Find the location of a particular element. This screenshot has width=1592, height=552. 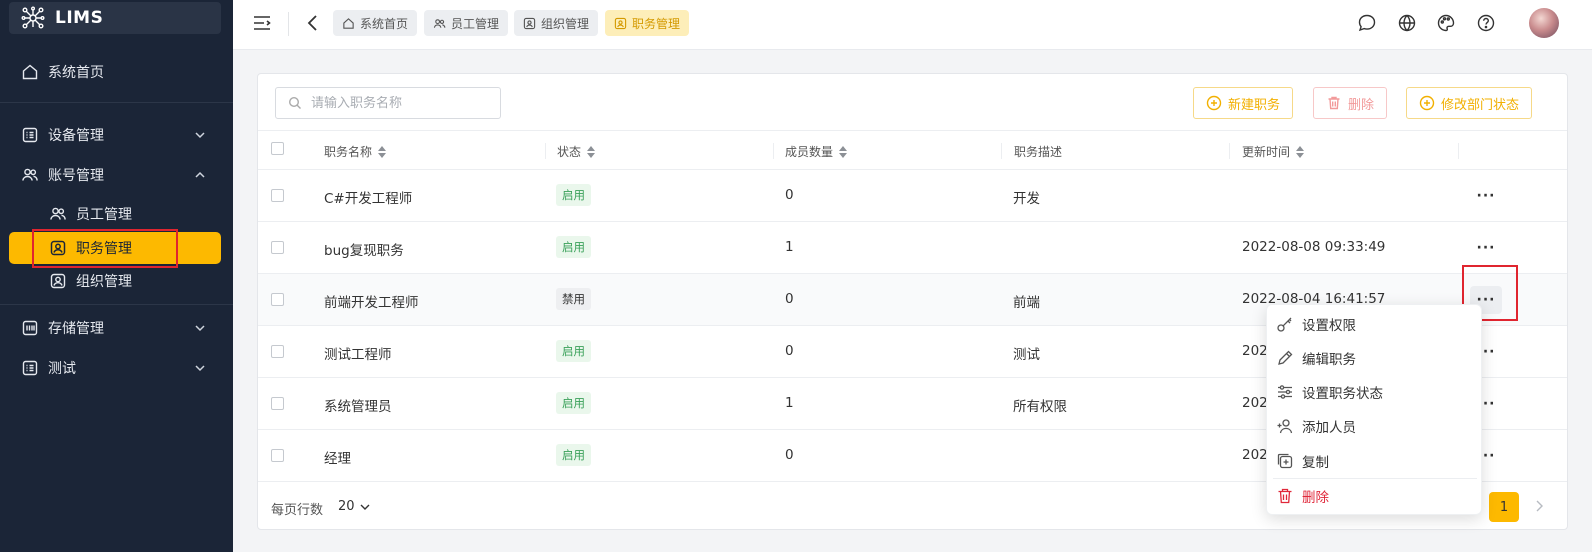

breadcrumb-label: 系统首页 is located at coordinates (384, 23).